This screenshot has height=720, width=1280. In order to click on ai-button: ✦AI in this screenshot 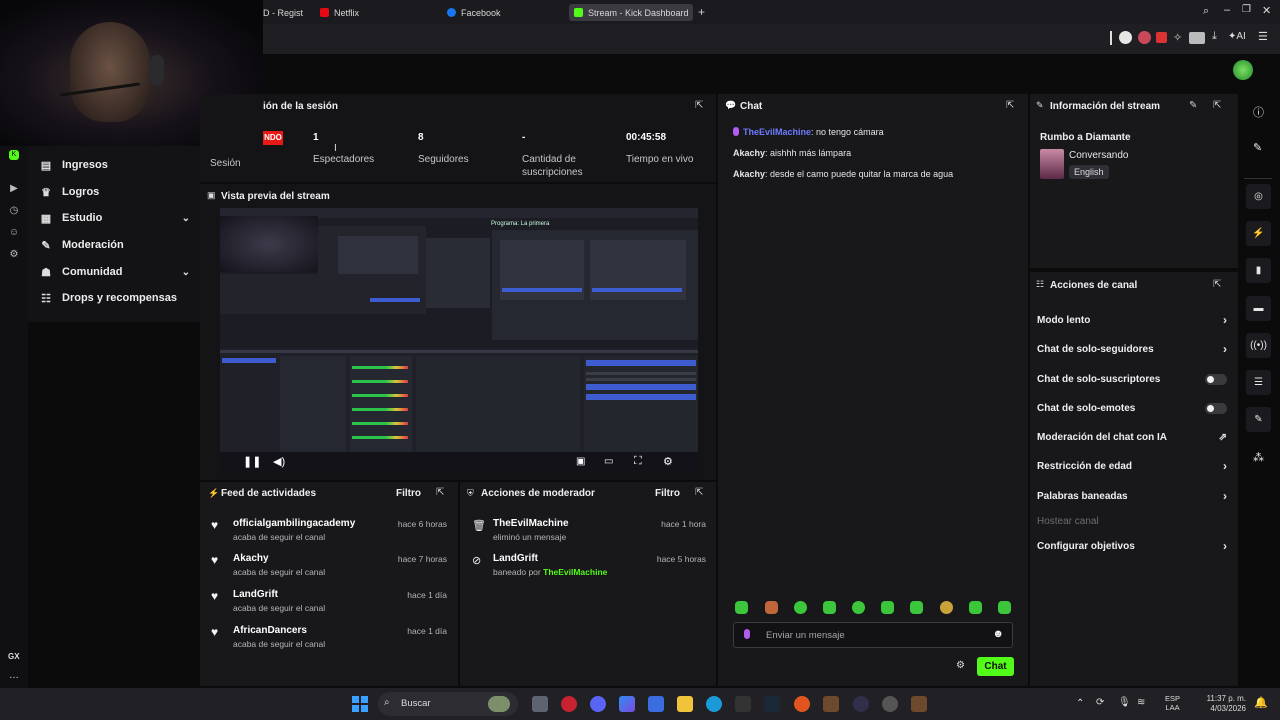, I will do `click(1237, 36)`.